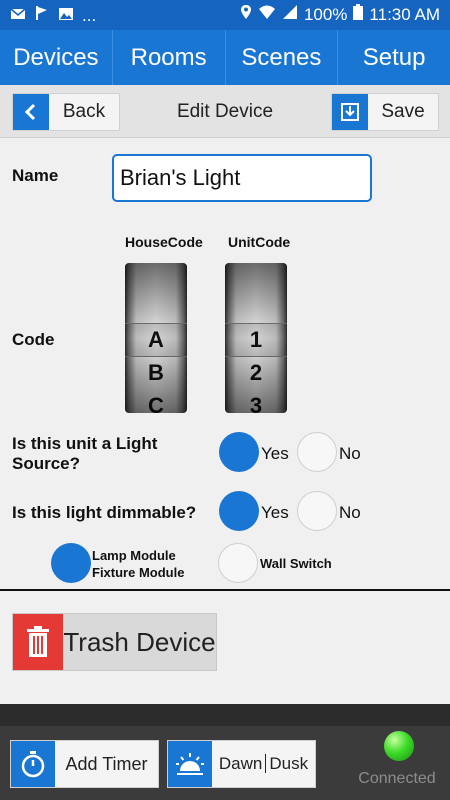  I want to click on picker-item: A, so click(156, 339).